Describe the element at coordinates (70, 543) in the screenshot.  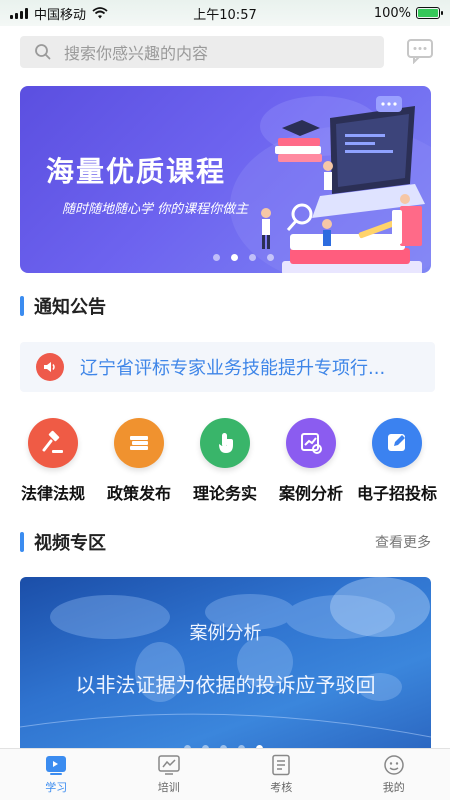
I see `video-section-title: 视频专区` at that location.